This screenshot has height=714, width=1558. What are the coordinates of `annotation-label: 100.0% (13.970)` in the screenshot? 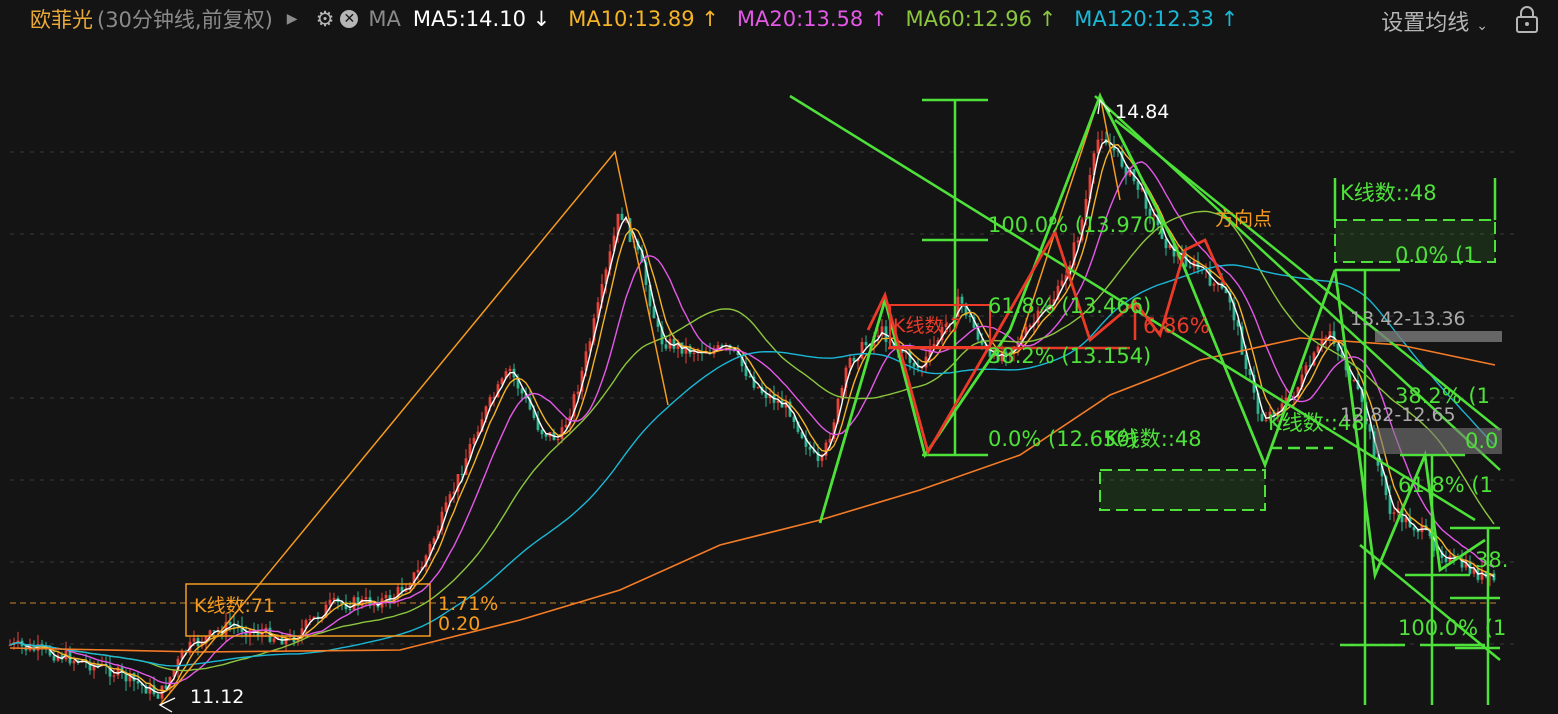 It's located at (1076, 225).